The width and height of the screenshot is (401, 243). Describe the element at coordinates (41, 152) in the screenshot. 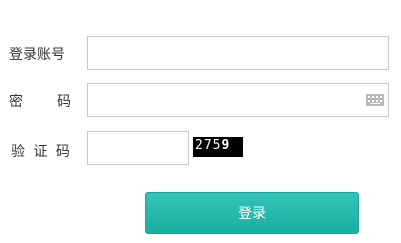

I see `captcha-label: 验 证 码` at that location.